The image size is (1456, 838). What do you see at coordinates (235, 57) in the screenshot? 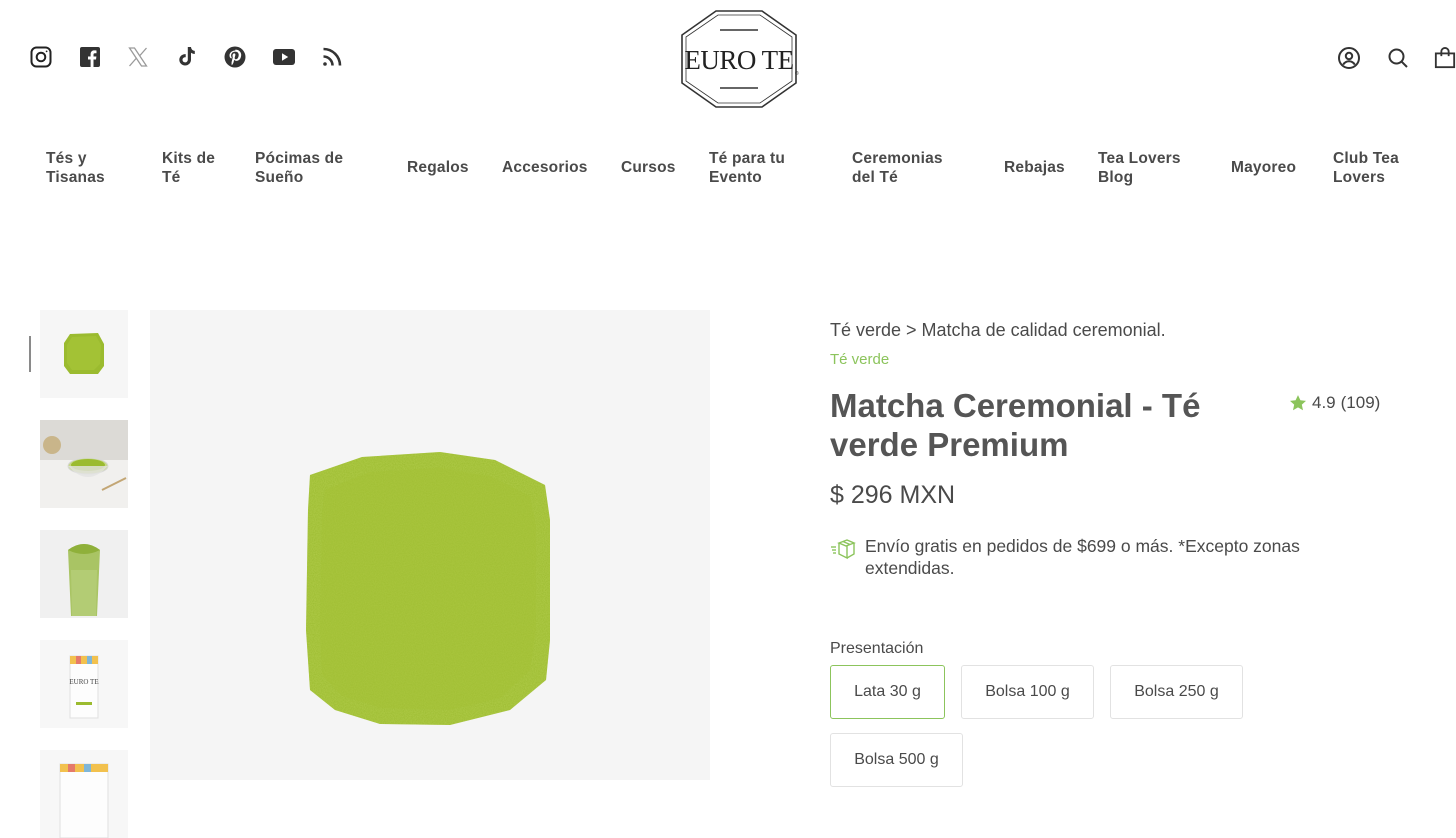
I see `pinterest-icon` at bounding box center [235, 57].